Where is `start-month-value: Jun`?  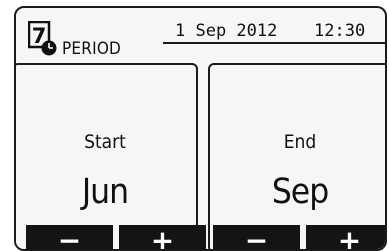
start-month-value: Jun is located at coordinates (105, 192).